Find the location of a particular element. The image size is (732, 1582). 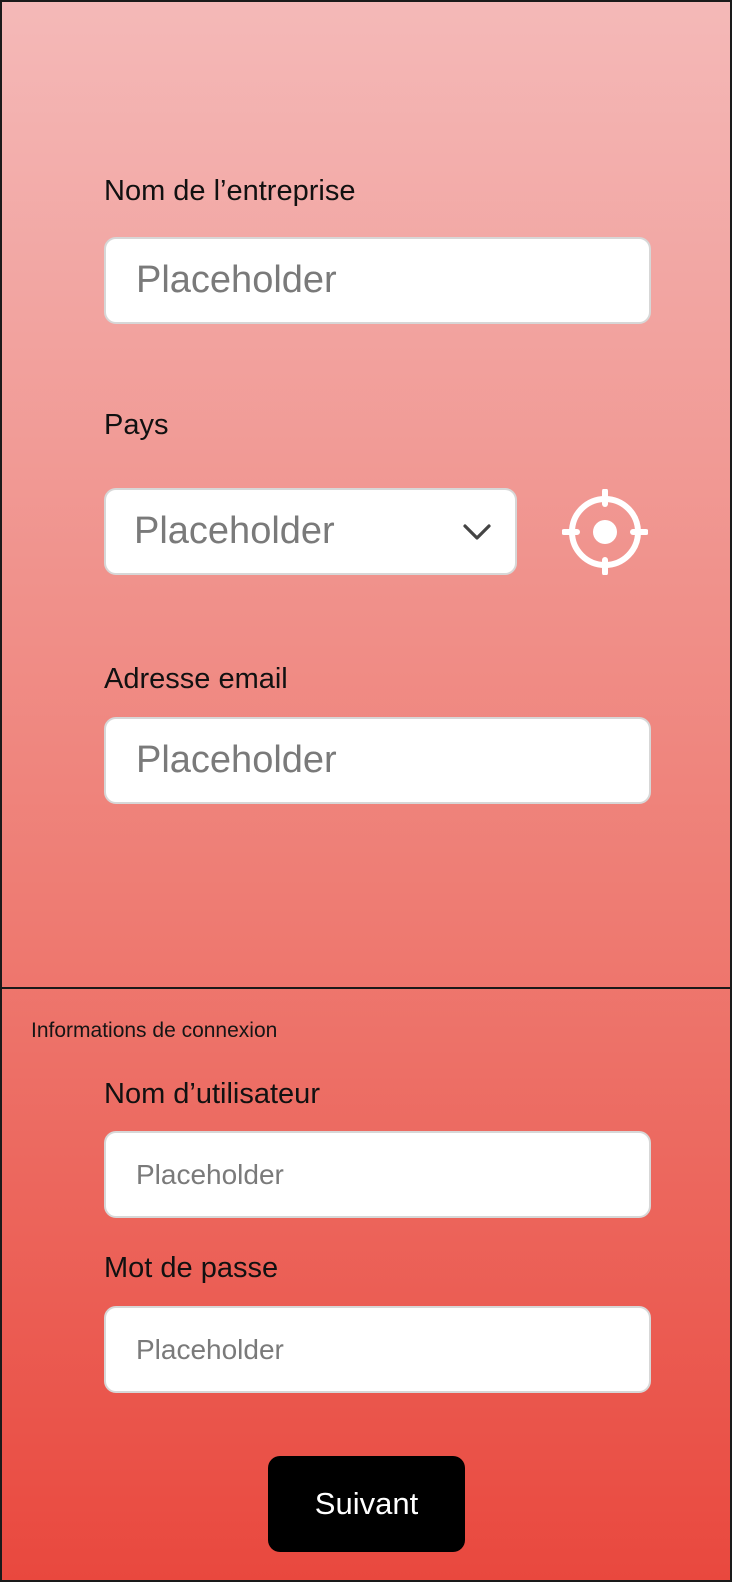

next-button: Suivant is located at coordinates (366, 1504).